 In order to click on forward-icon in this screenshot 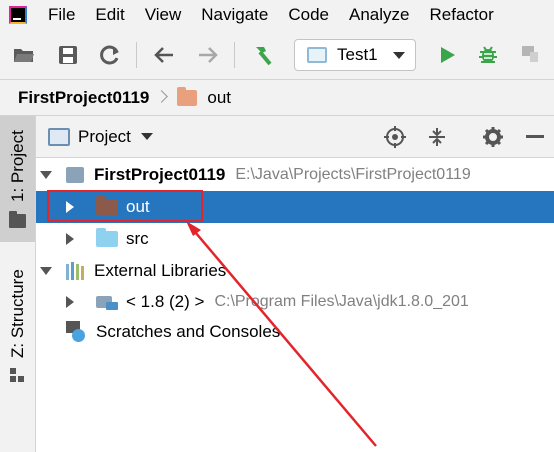, I will do `click(208, 55)`.